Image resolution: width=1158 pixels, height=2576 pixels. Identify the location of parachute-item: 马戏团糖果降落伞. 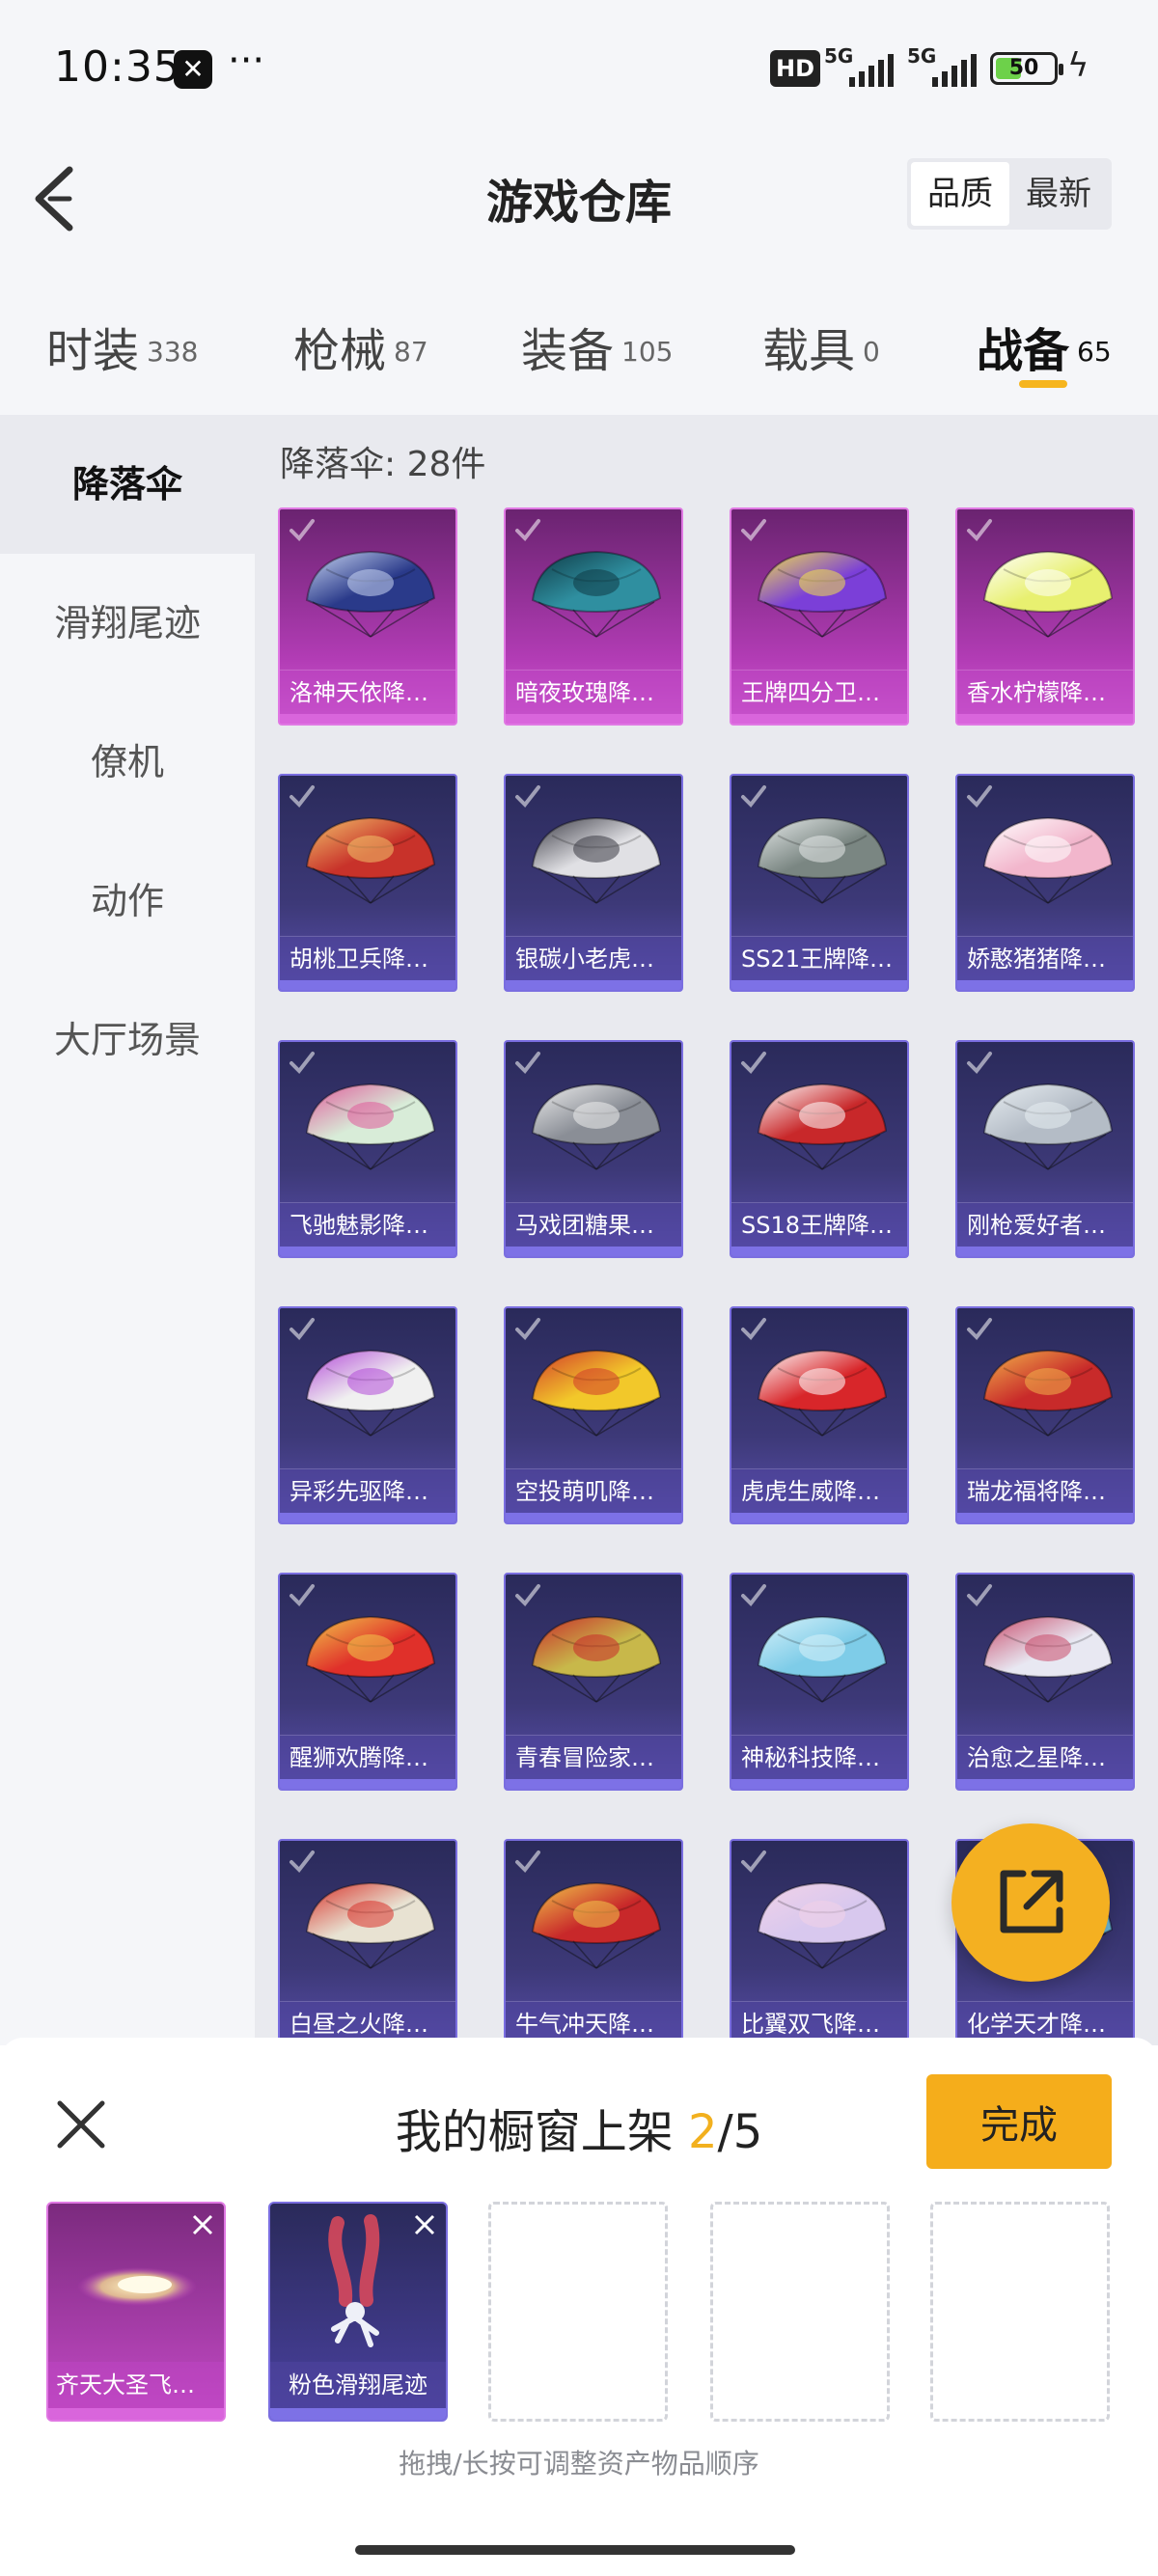
(593, 1149).